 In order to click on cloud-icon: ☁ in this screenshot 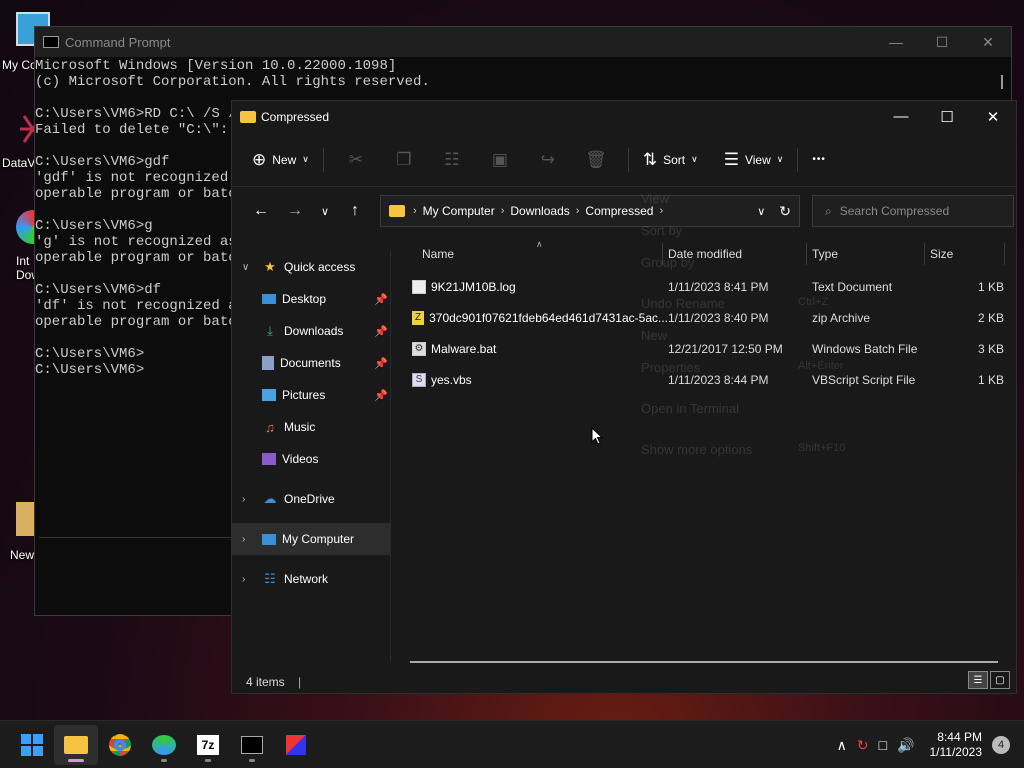, I will do `click(270, 498)`.